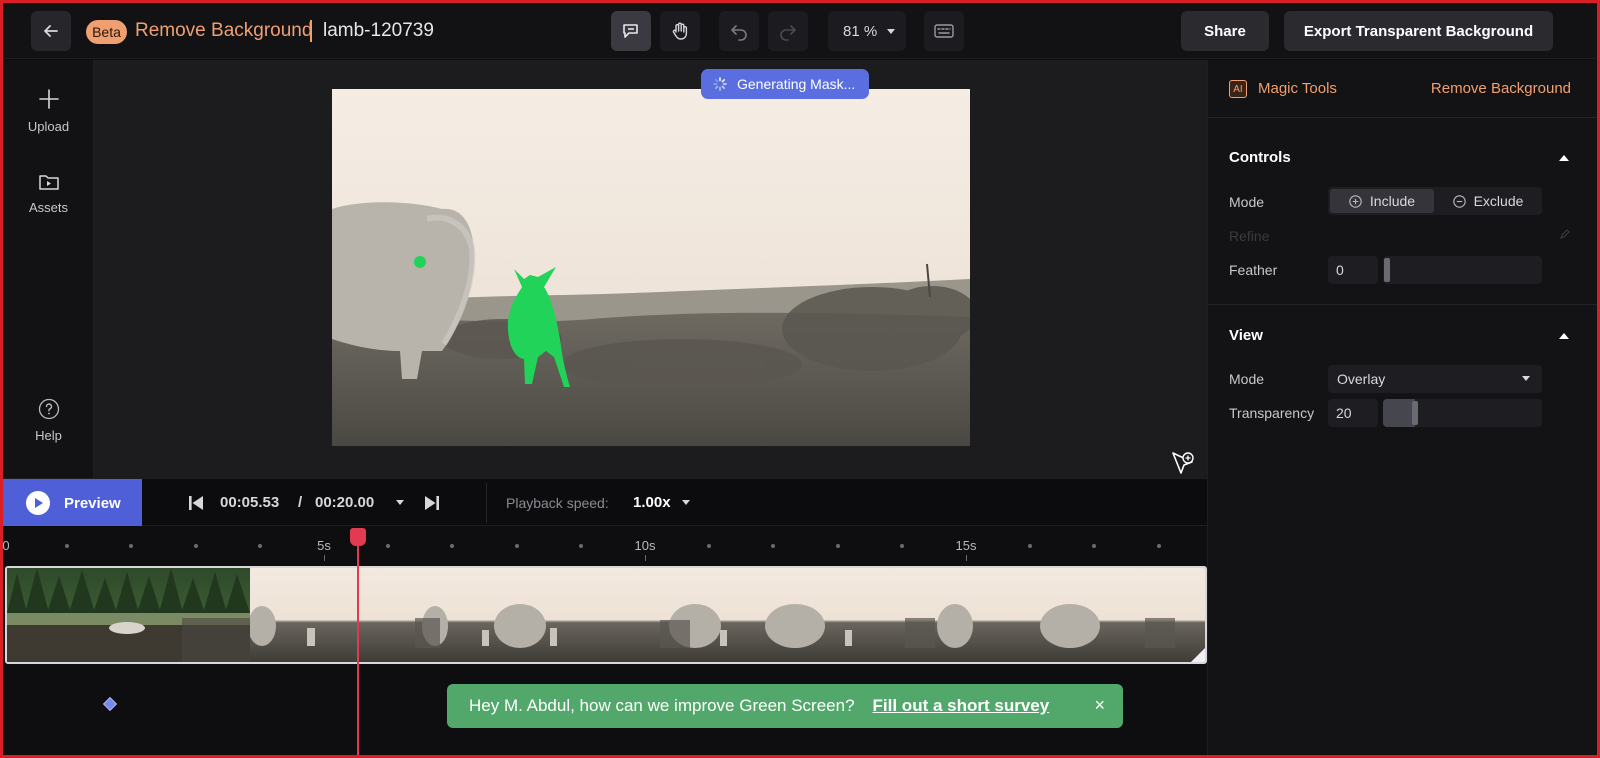  What do you see at coordinates (106, 32) in the screenshot?
I see `beta-badge: Beta` at bounding box center [106, 32].